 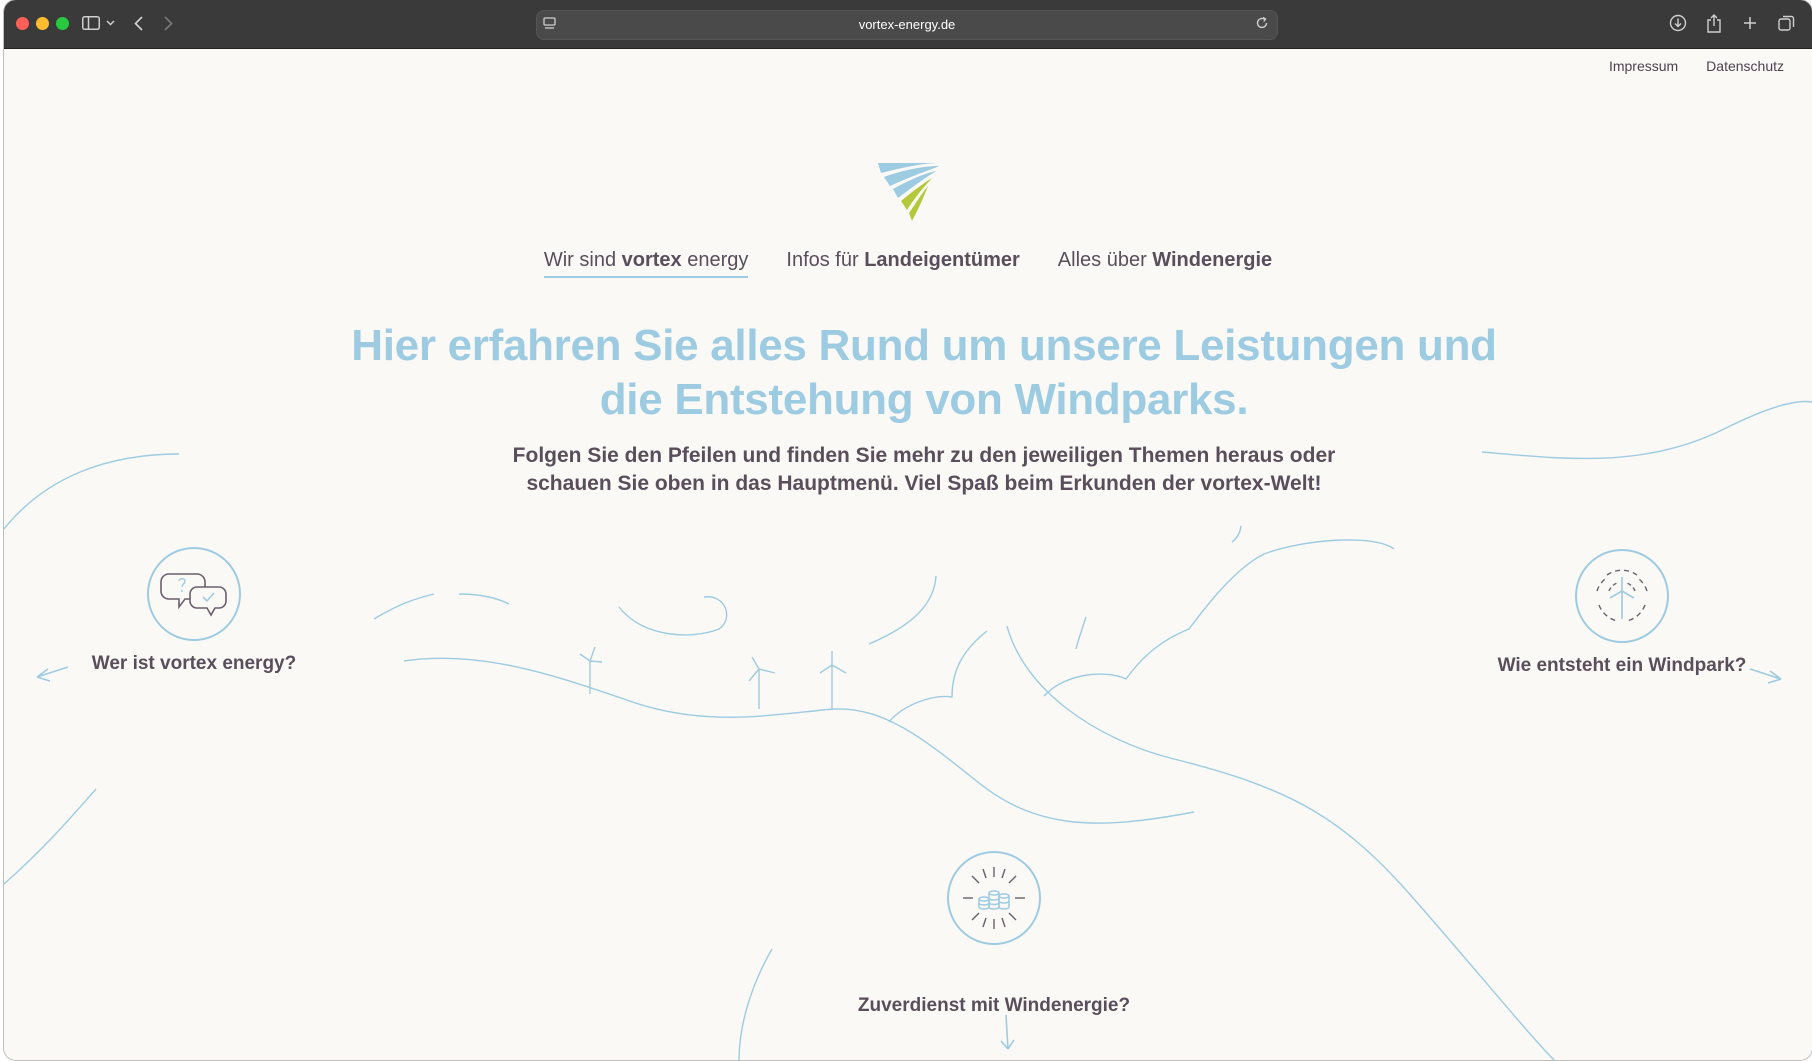 I want to click on nav-item-landeigentuemer-prefix: Infos für, so click(x=822, y=260).